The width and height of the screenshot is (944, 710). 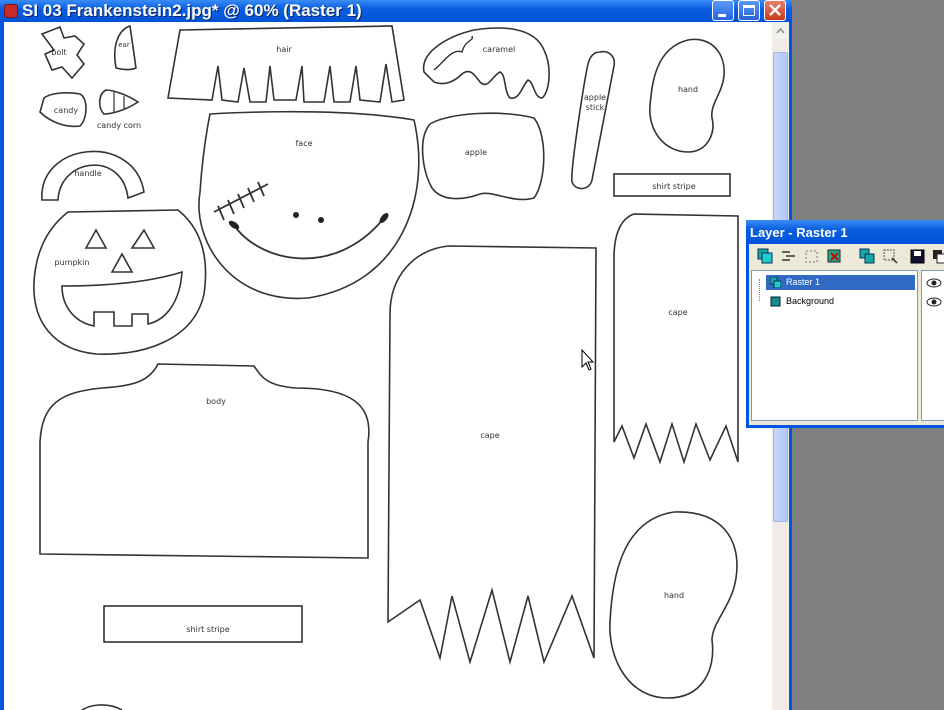 What do you see at coordinates (890, 256) in the screenshot?
I see `promote-layer-icon` at bounding box center [890, 256].